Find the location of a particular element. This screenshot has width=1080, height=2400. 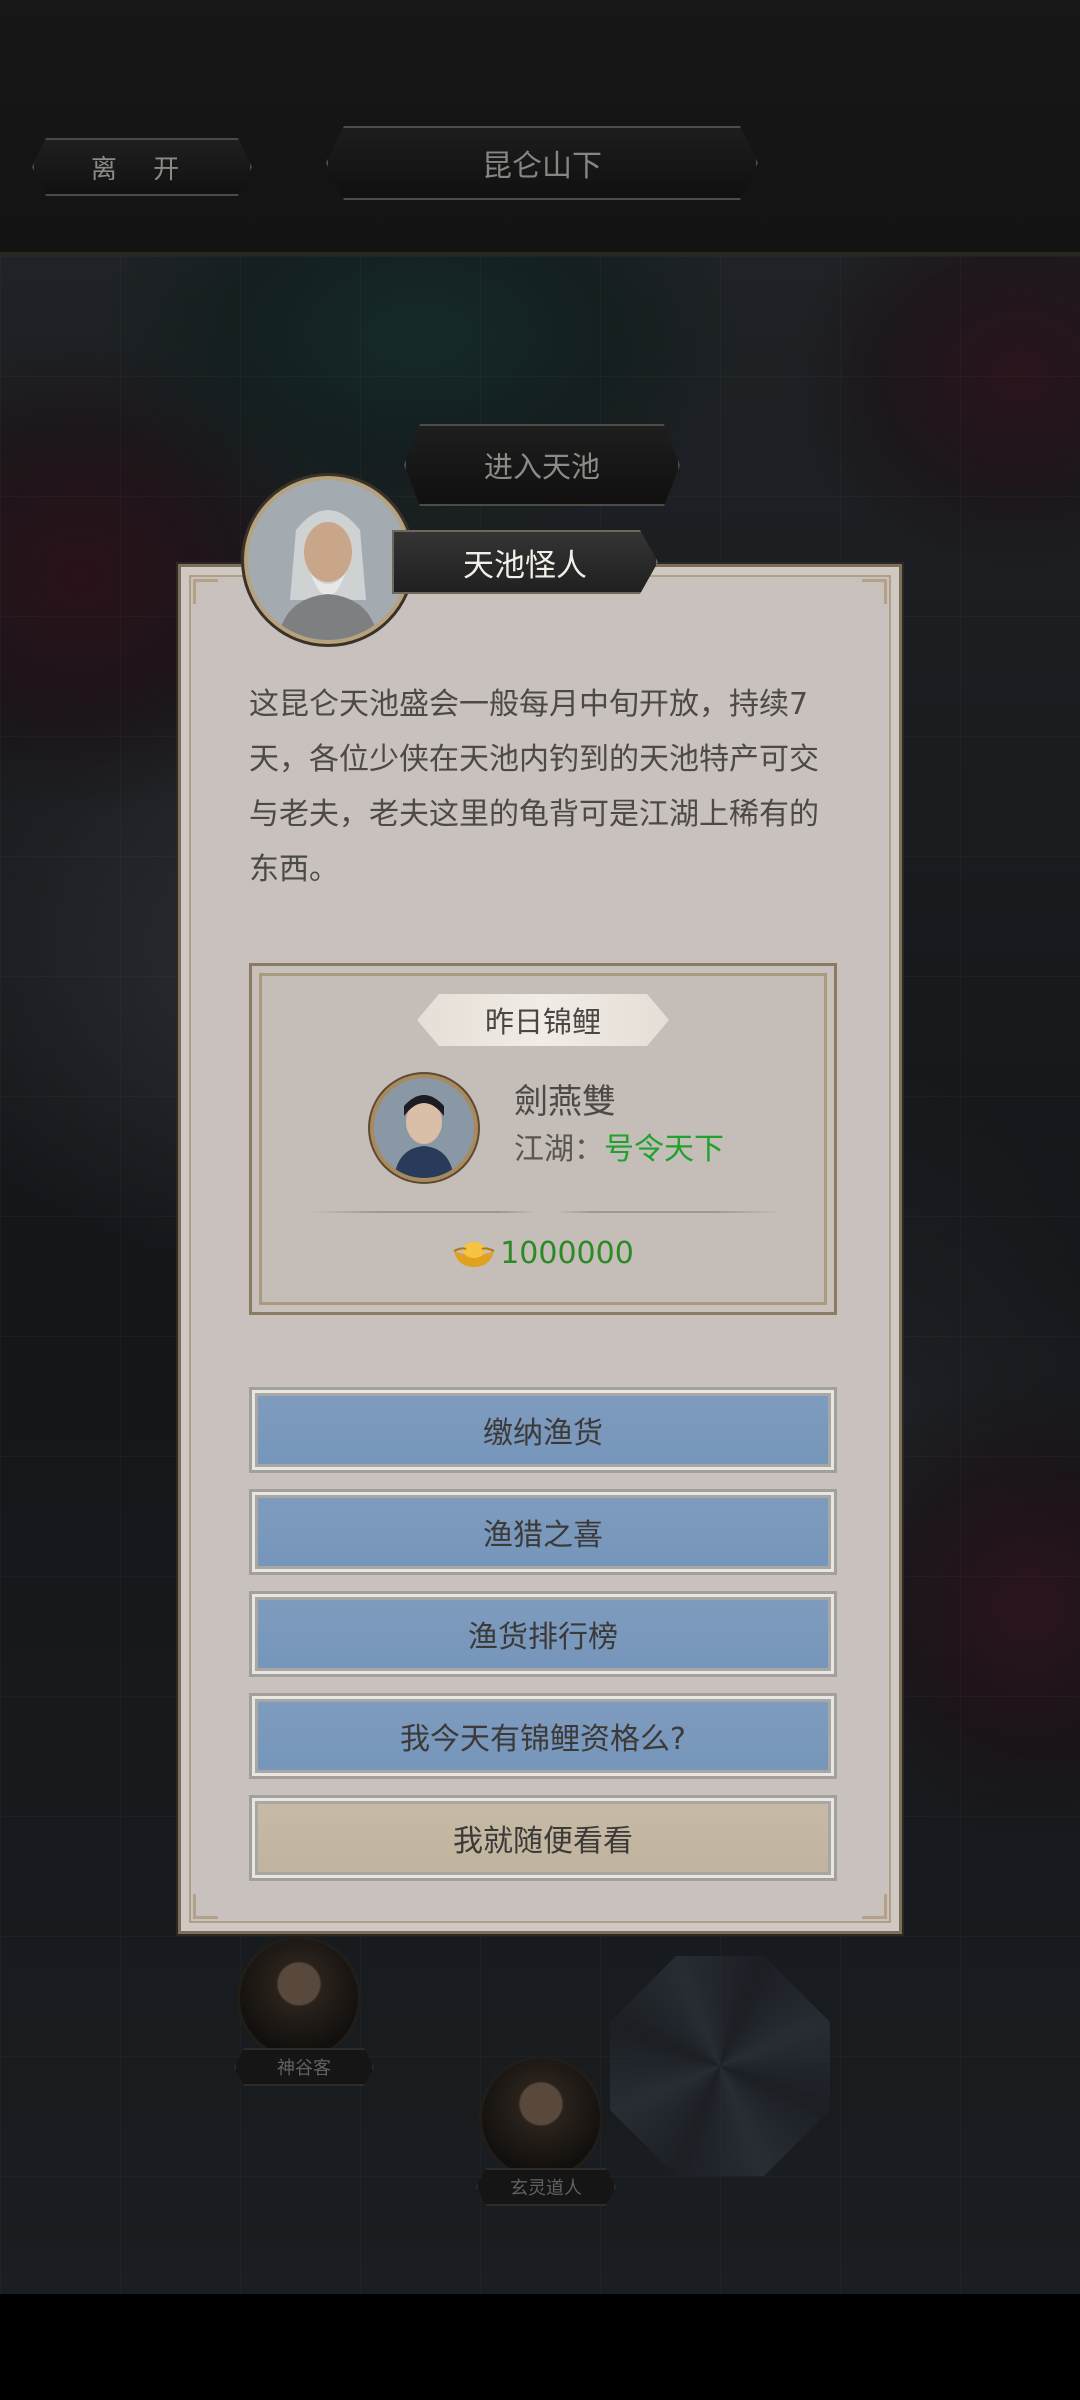

koi-player-avatar is located at coordinates (424, 1128).